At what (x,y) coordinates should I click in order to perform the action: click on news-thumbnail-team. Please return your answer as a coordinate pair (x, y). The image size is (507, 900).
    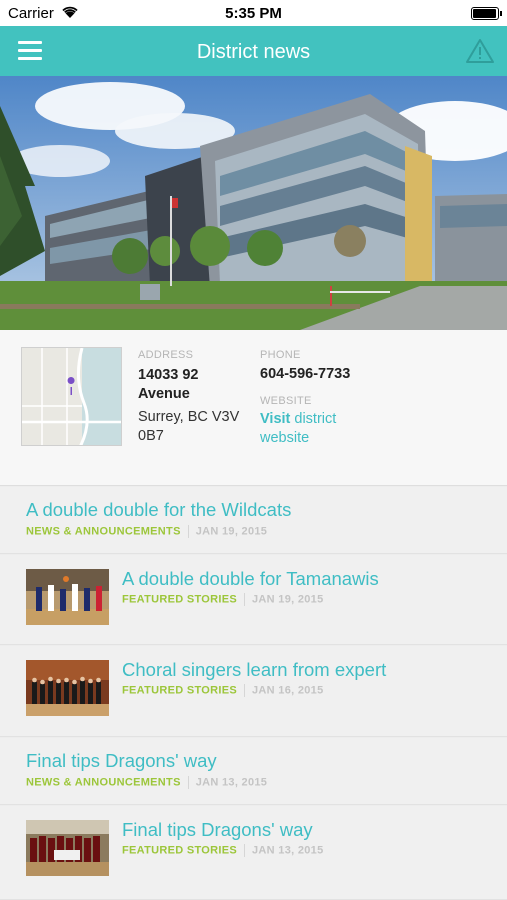
    Looking at the image, I should click on (67, 848).